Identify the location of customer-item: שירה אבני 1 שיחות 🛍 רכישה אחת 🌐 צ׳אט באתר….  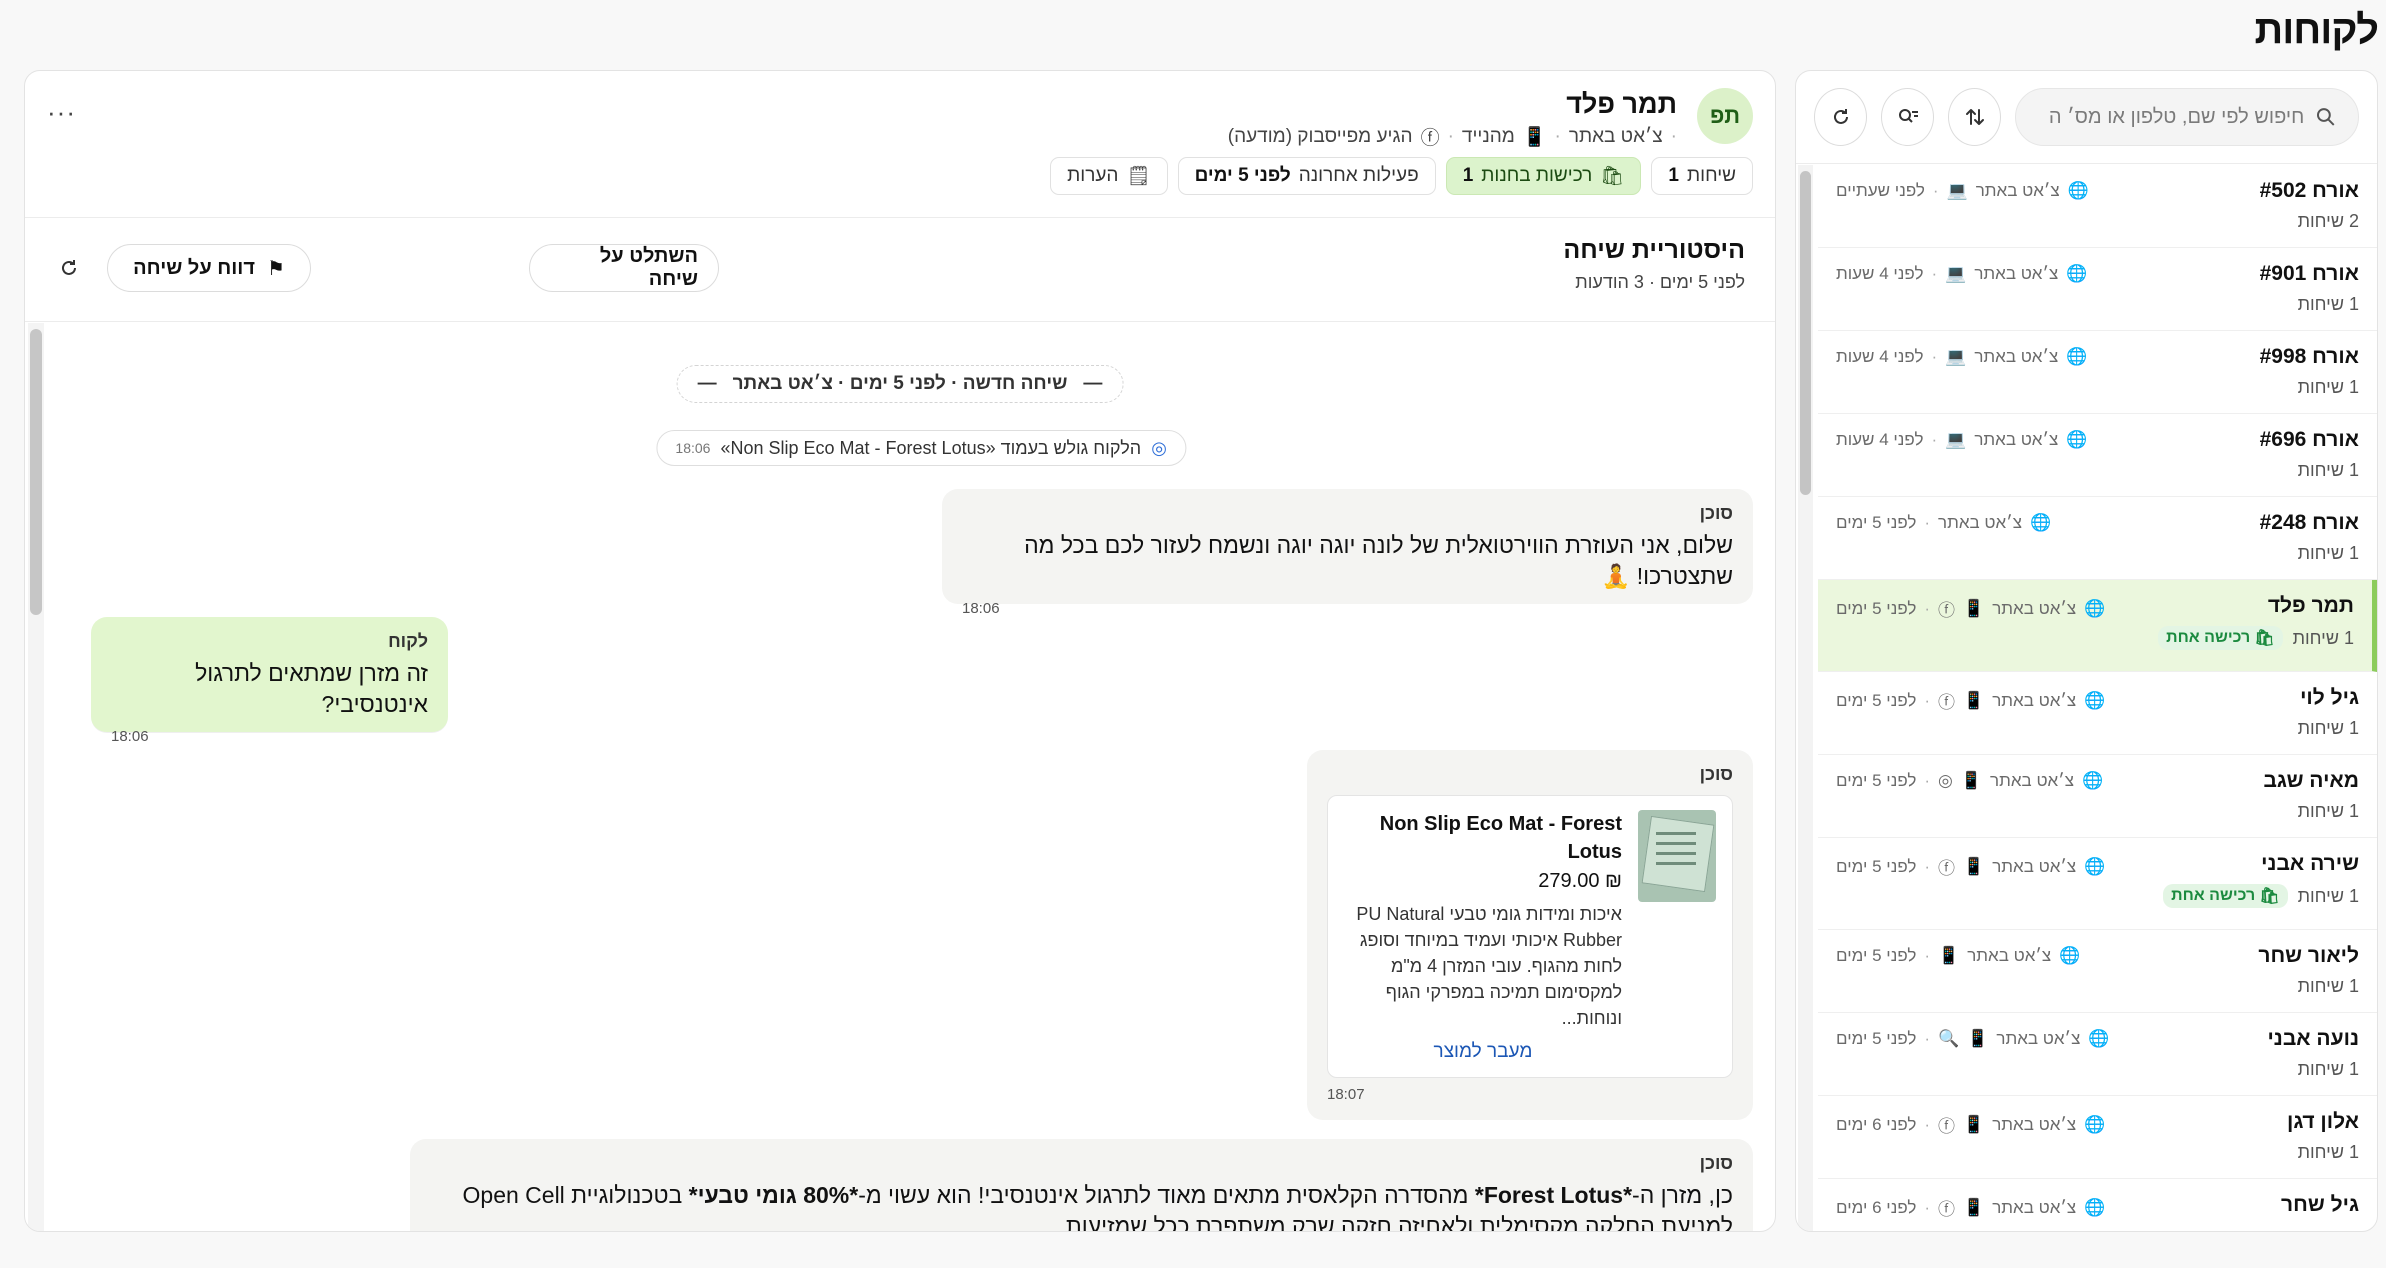
(2097, 884).